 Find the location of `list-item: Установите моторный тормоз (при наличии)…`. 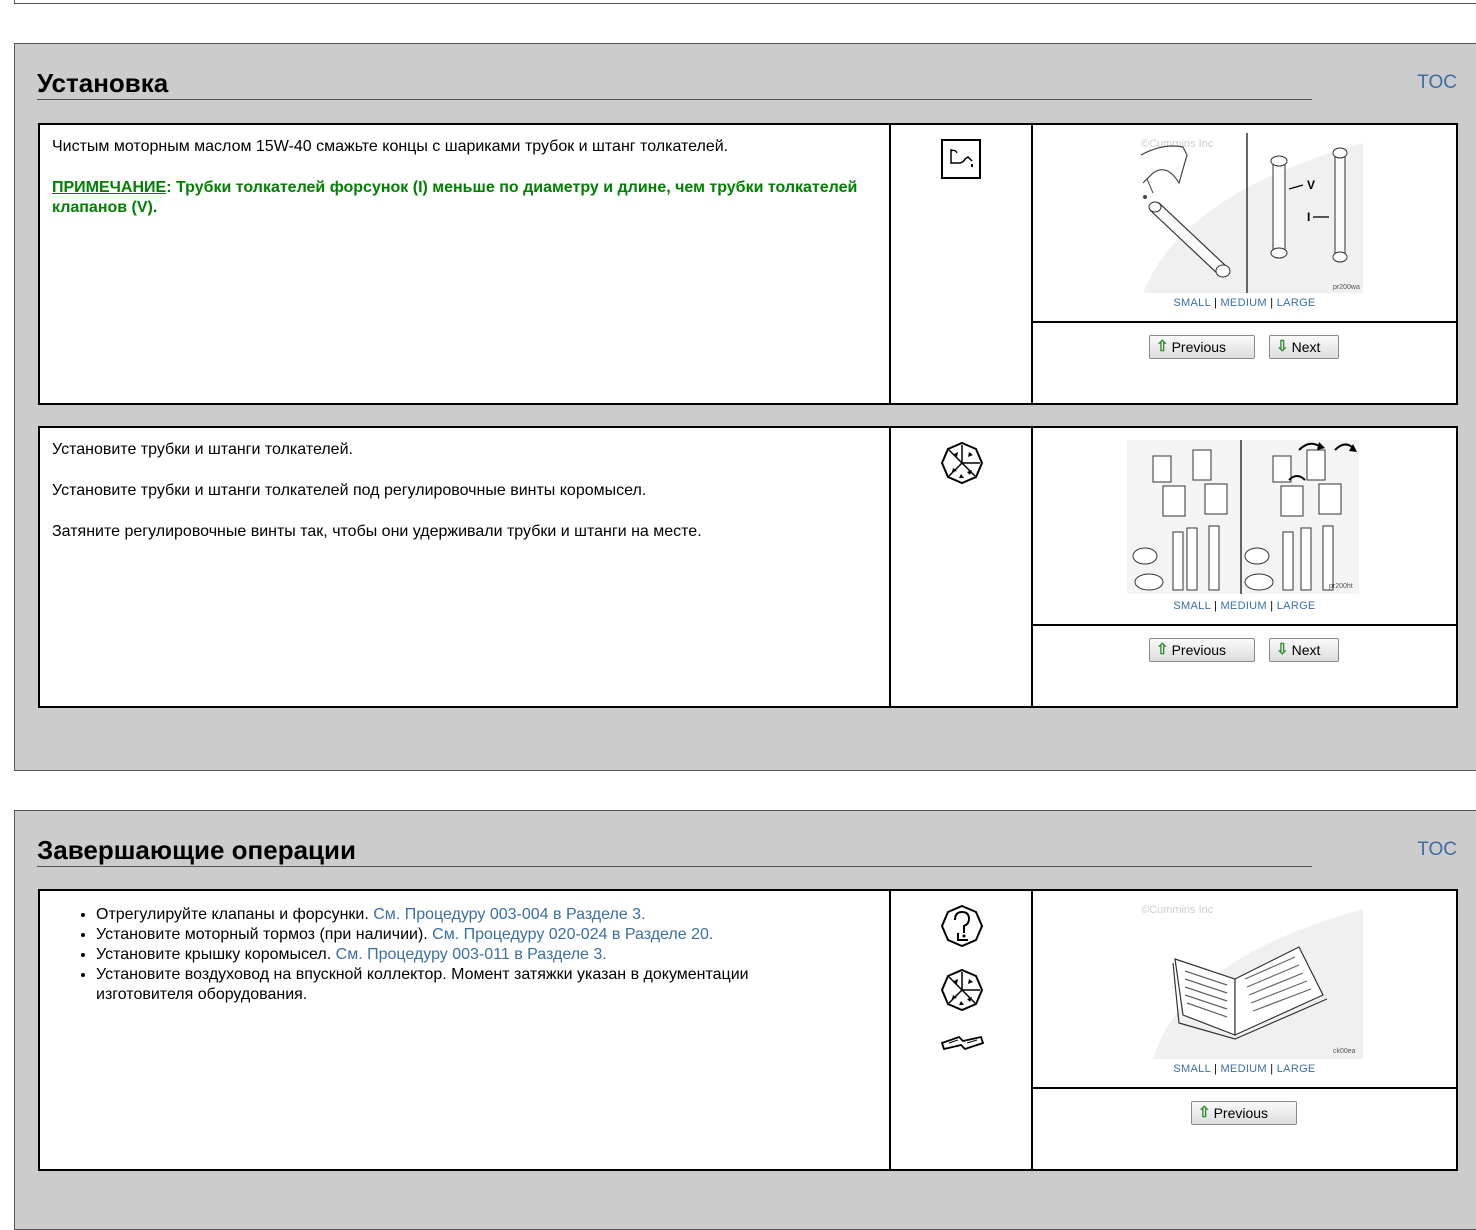

list-item: Установите моторный тормоз (при наличии)… is located at coordinates (486, 935).